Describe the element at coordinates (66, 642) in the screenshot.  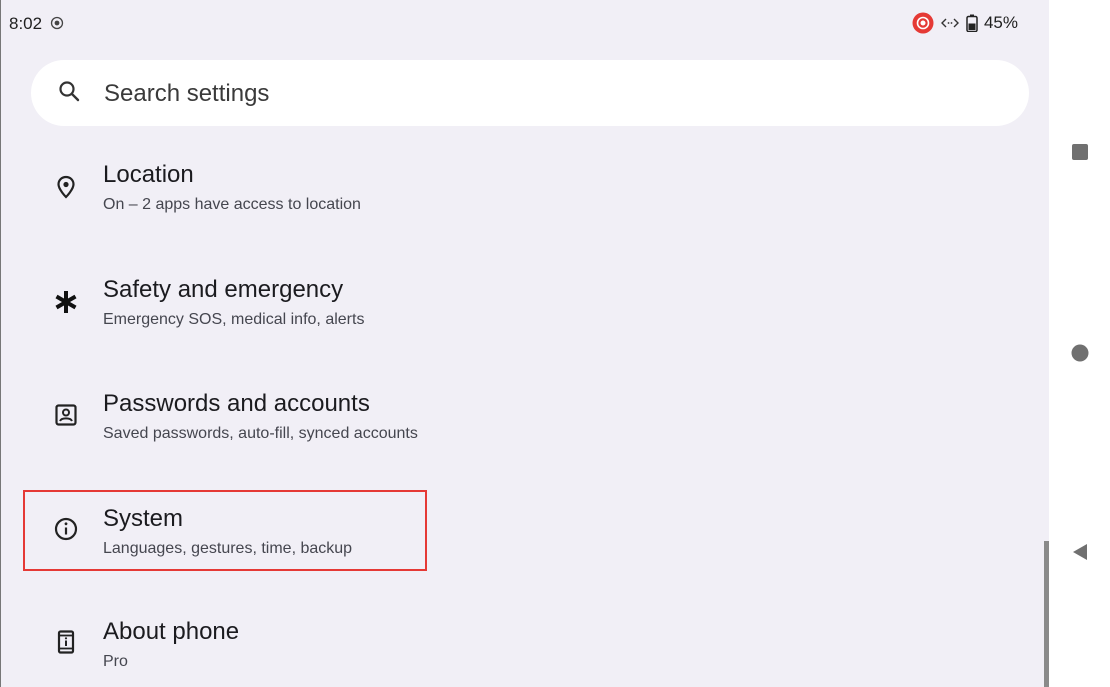
I see `phone-info-icon` at that location.